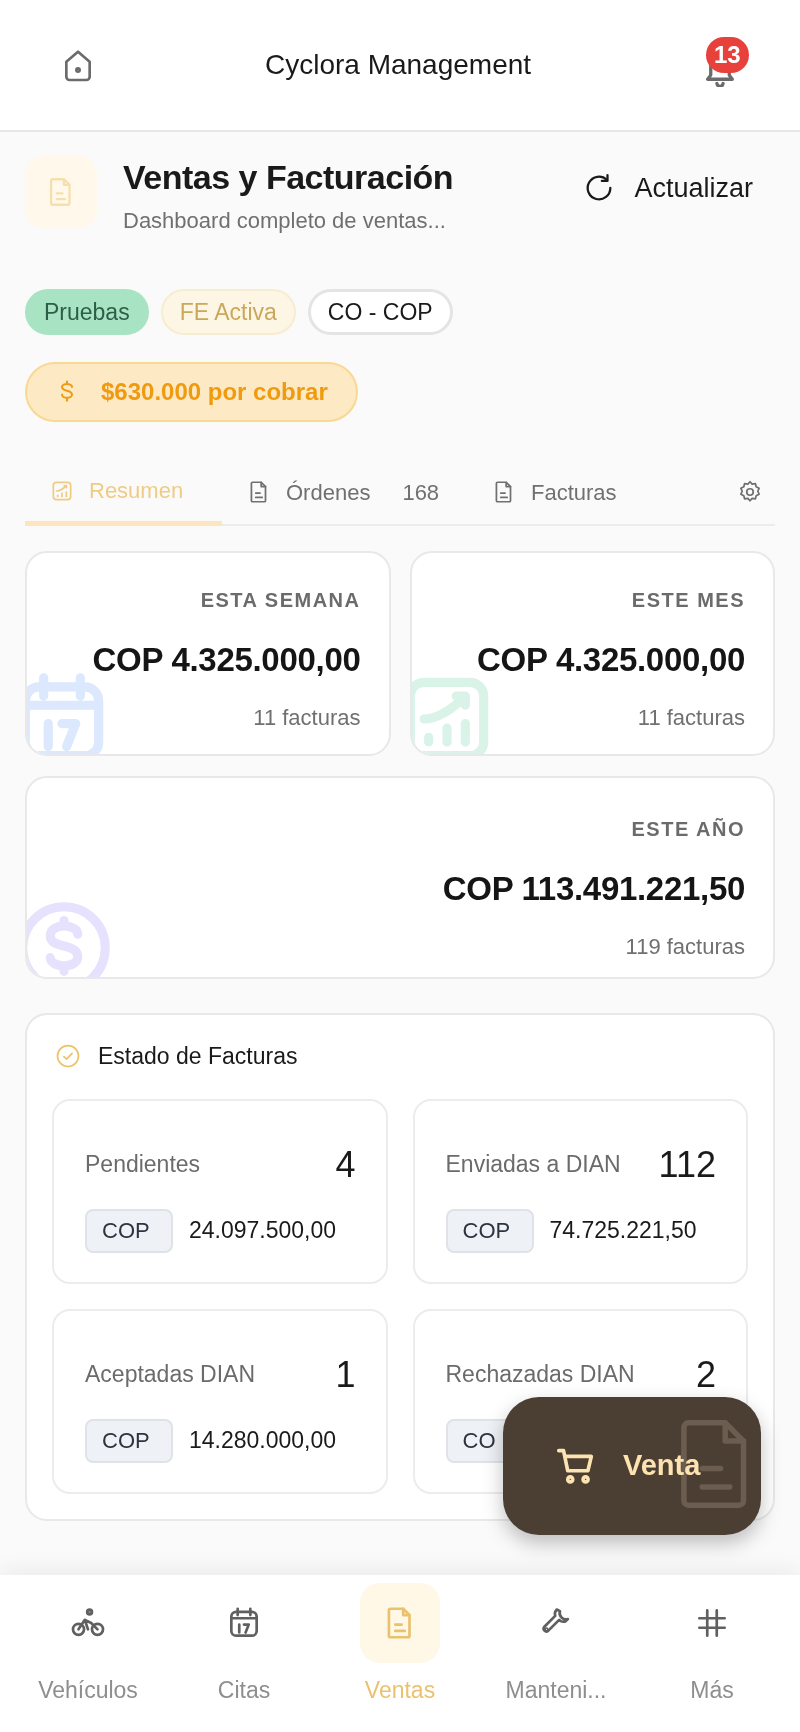 Image resolution: width=800 pixels, height=1732 pixels. I want to click on status-count: 112, so click(687, 1164).